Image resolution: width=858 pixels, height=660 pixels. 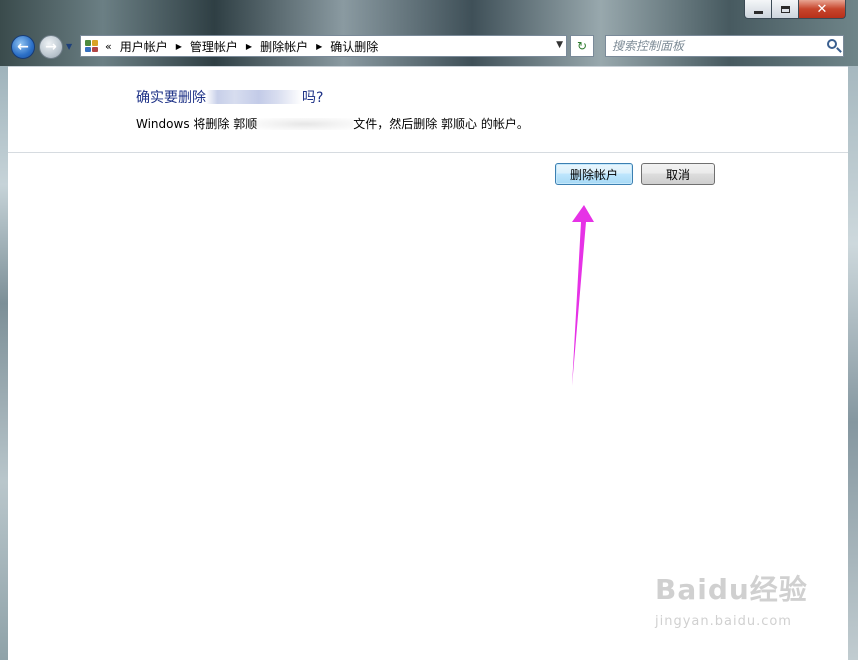 I want to click on refresh-button: ↻, so click(x=582, y=46).